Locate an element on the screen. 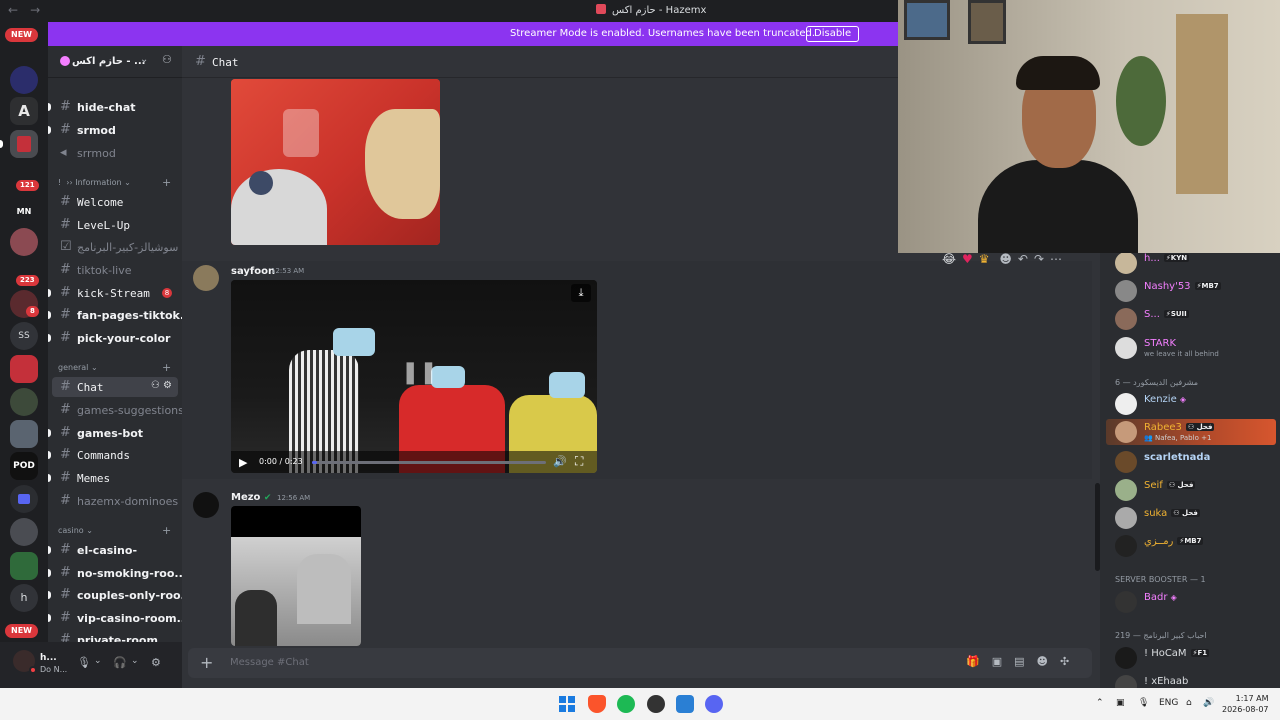 The height and width of the screenshot is (720, 1280). crown-icon: ♛ is located at coordinates (984, 259).